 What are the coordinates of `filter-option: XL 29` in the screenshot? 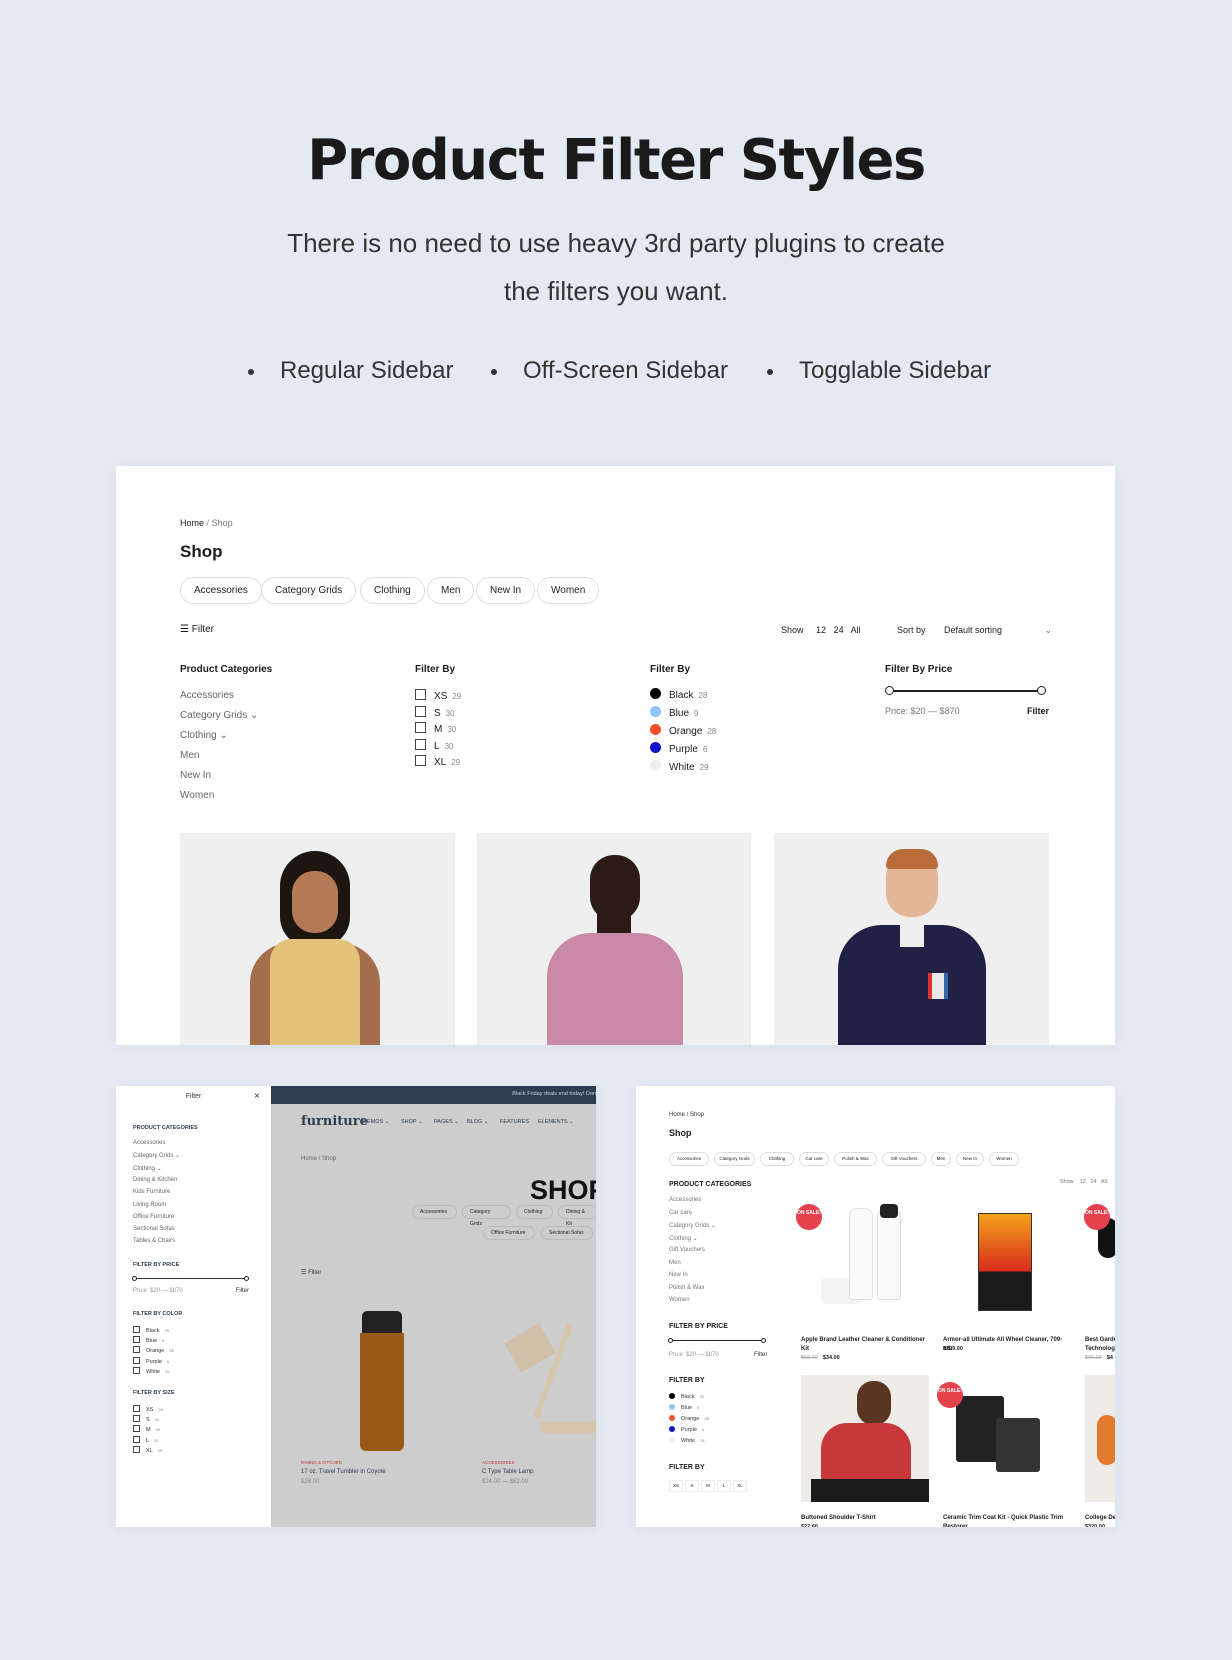 It's located at (147, 1449).